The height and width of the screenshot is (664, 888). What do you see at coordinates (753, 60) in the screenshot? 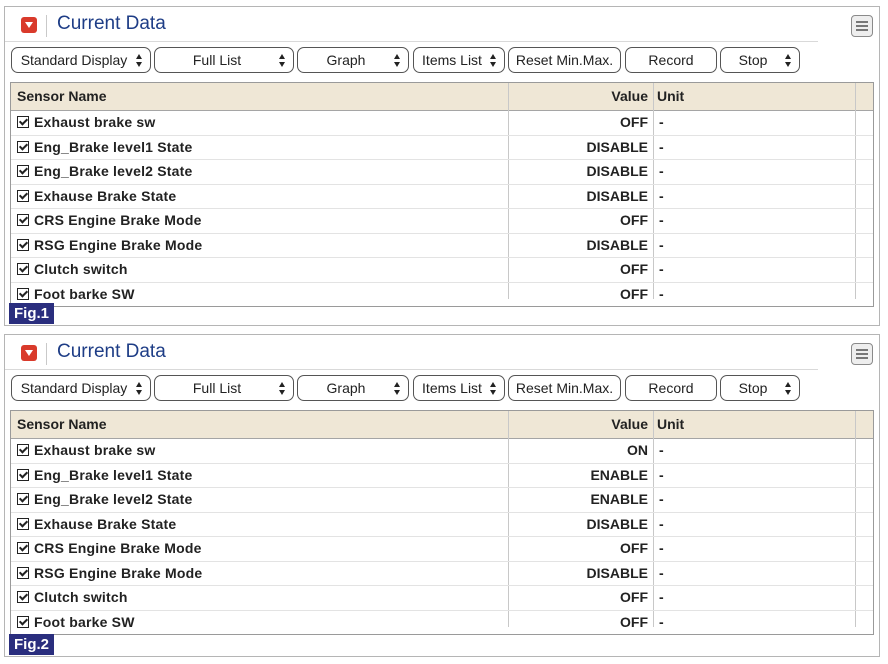
I see `stop-label: Stop` at bounding box center [753, 60].